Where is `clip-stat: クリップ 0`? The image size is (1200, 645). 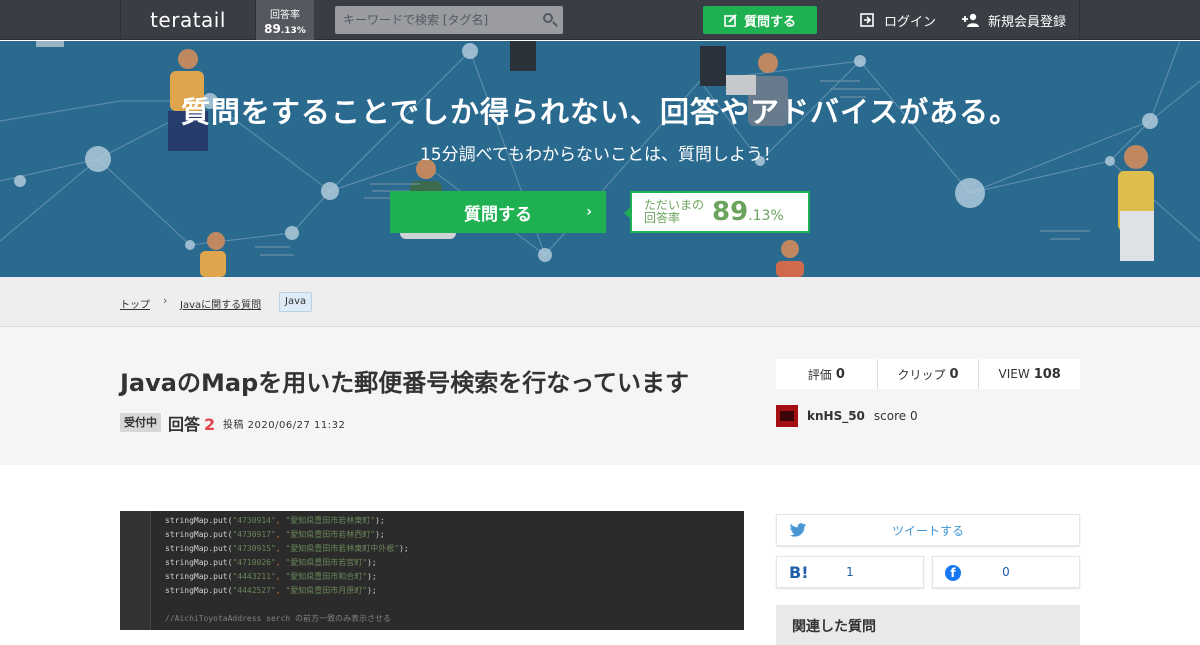 clip-stat: クリップ 0 is located at coordinates (929, 374).